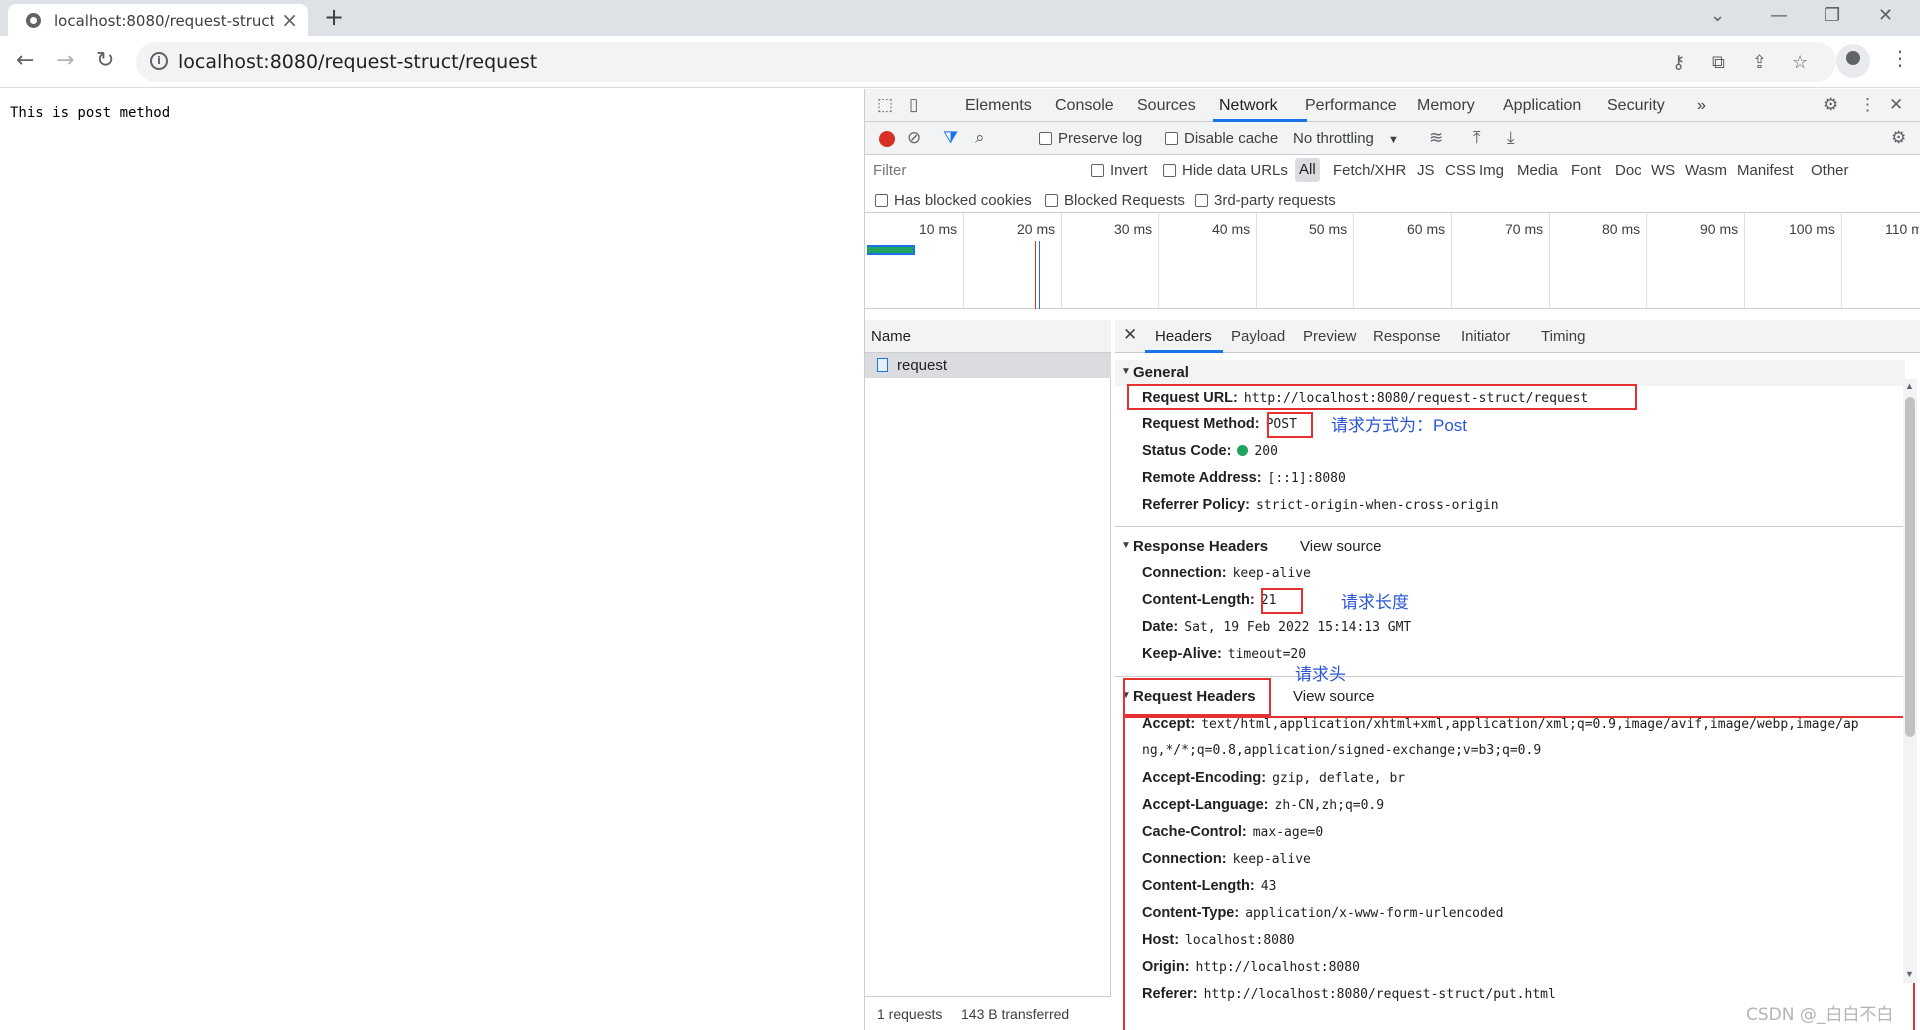  Describe the element at coordinates (289, 20) in the screenshot. I see `tab-close-icon: ×` at that location.